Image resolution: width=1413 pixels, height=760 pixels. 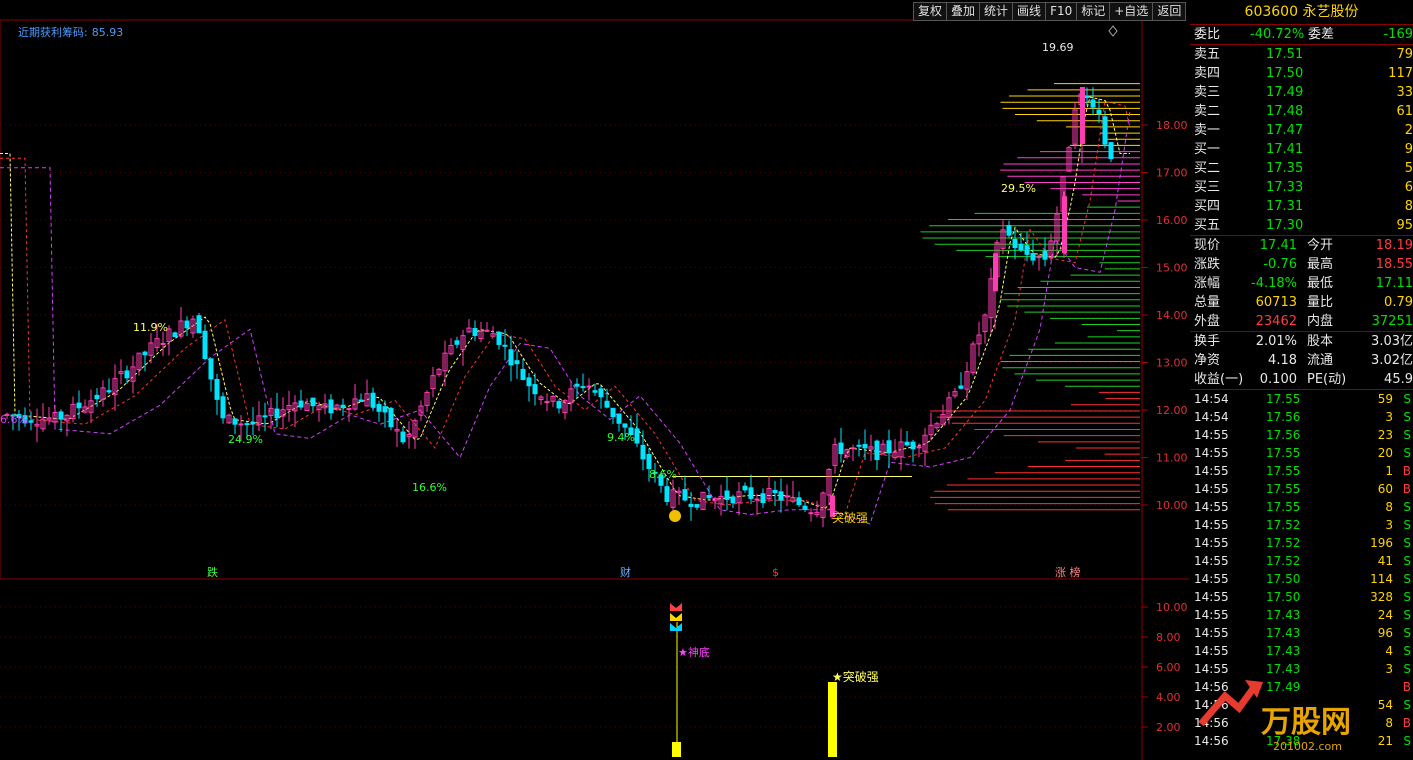 I want to click on price-tick-label: 17.00, so click(x=1172, y=173).